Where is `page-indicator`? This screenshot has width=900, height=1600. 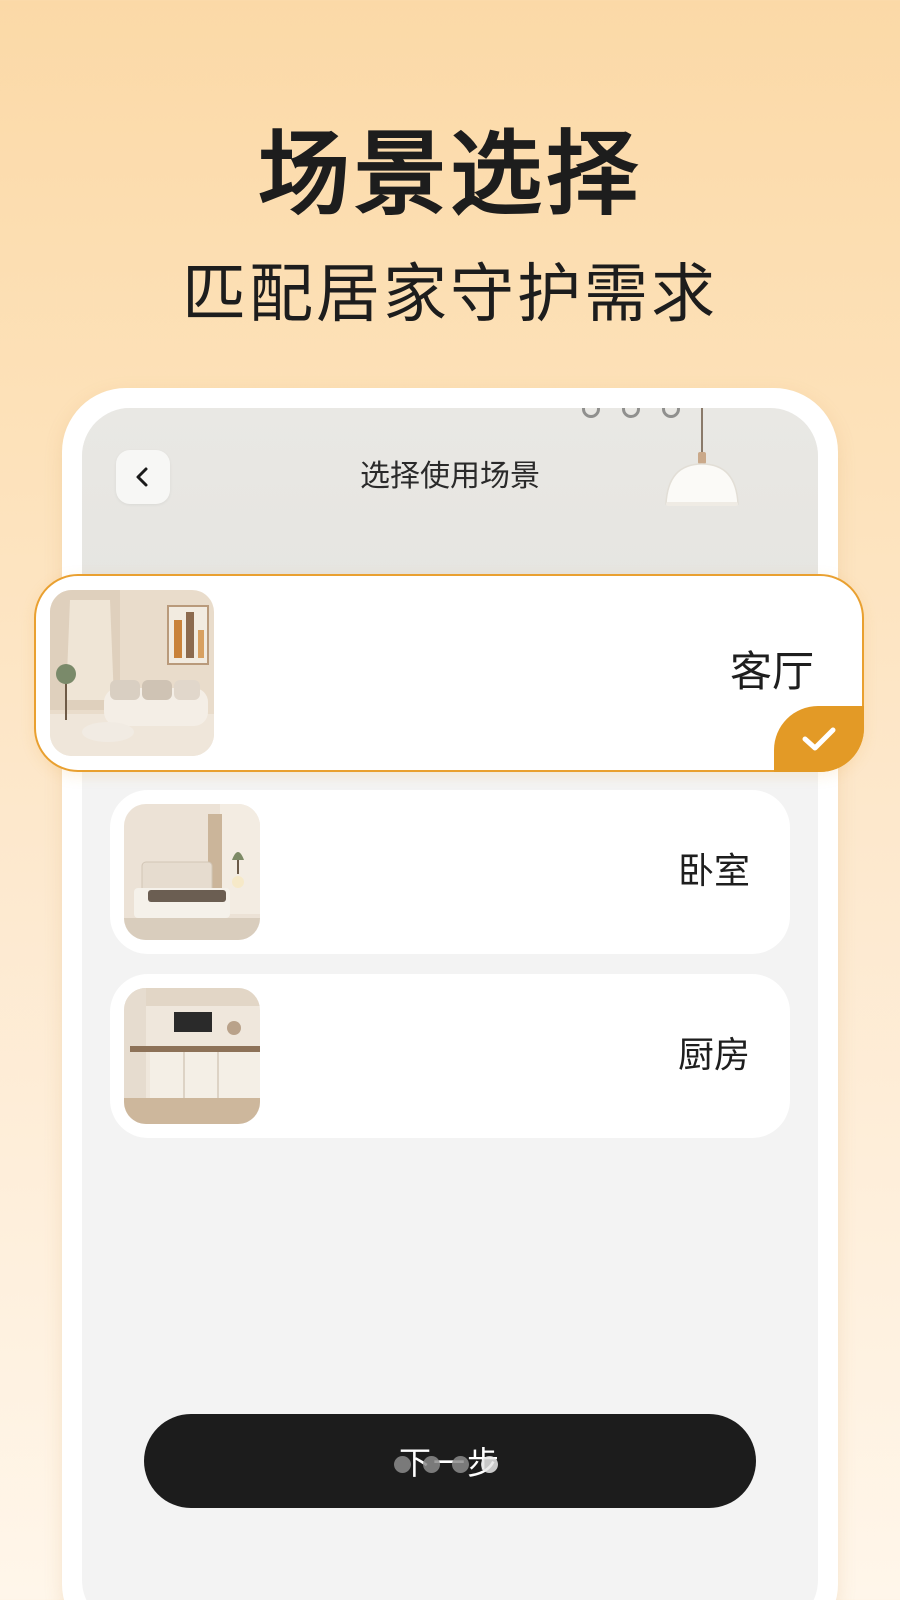
page-indicator is located at coordinates (446, 1465).